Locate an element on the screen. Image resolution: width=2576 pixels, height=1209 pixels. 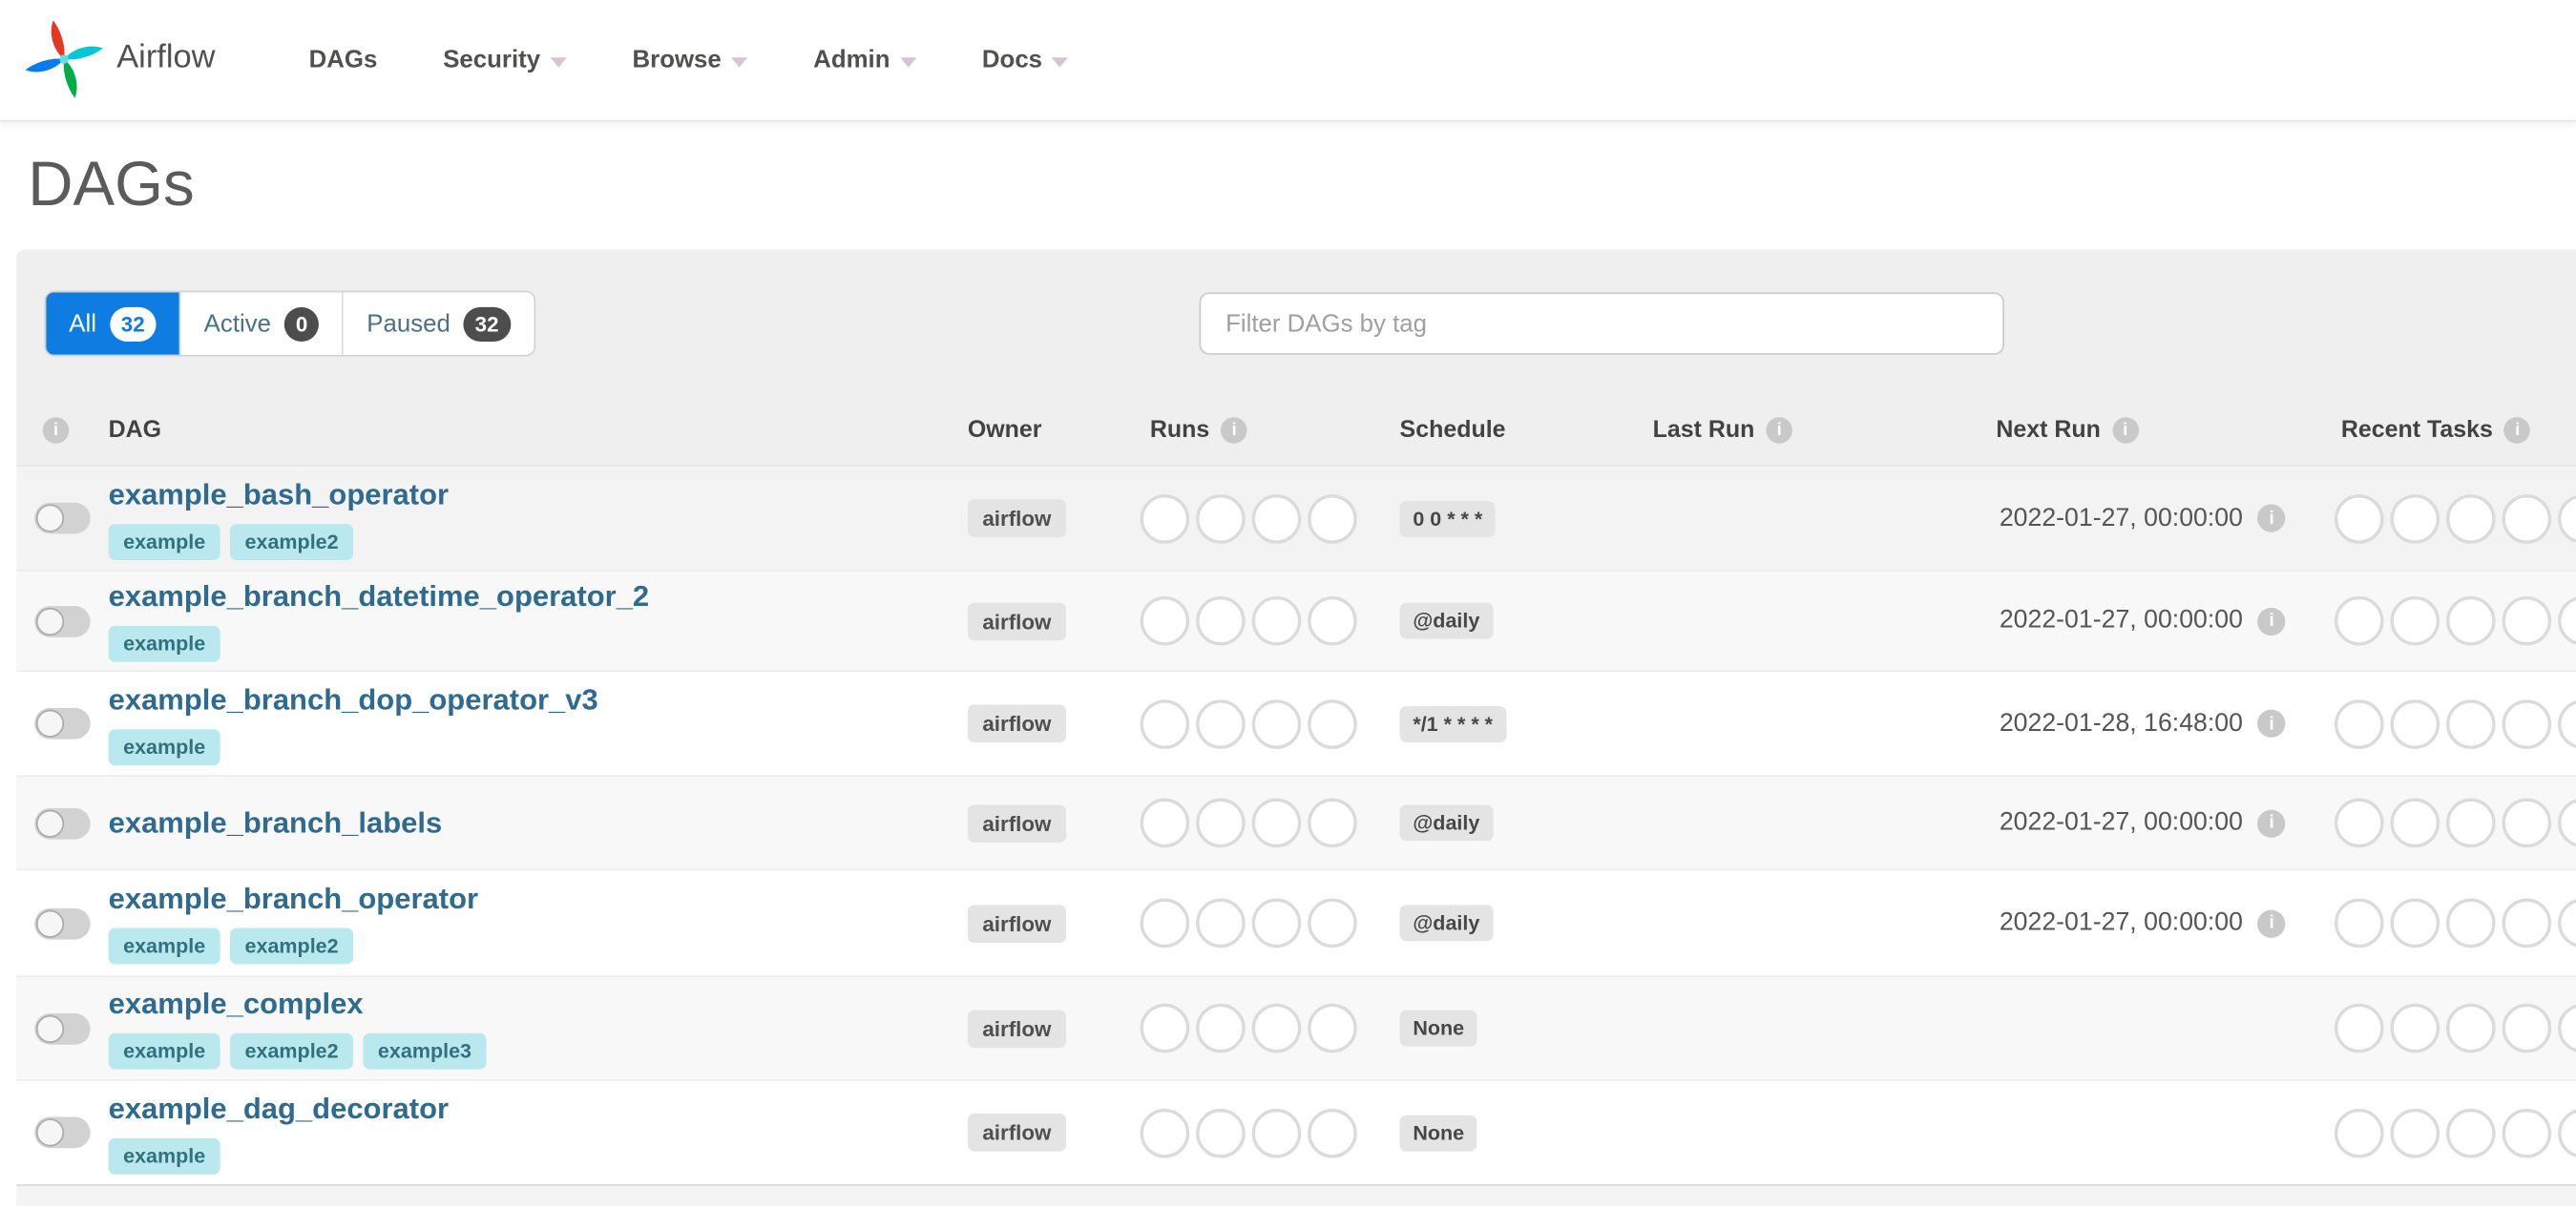
nav-item-dags: DAGs is located at coordinates (343, 60).